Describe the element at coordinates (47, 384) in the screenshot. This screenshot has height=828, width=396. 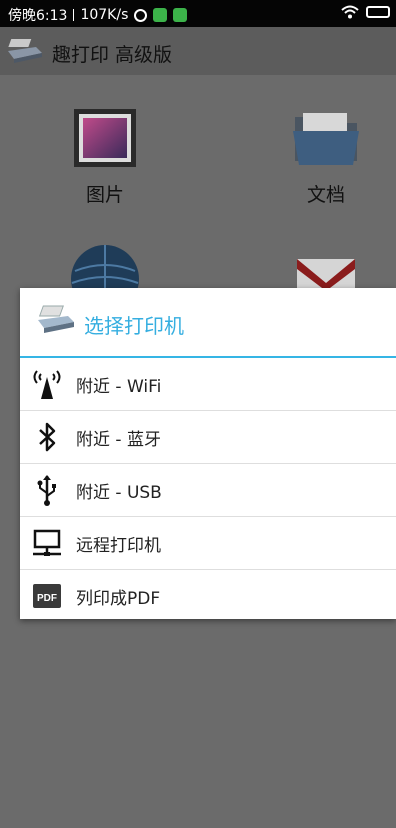
I see `wifi-antenna-icon` at that location.